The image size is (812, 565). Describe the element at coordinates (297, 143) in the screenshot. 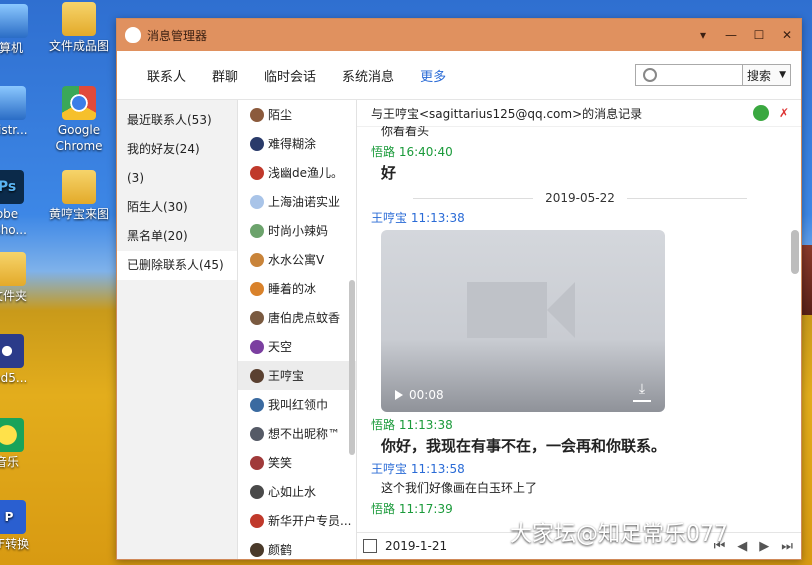

I see `contact-item: 难得糊涂` at that location.